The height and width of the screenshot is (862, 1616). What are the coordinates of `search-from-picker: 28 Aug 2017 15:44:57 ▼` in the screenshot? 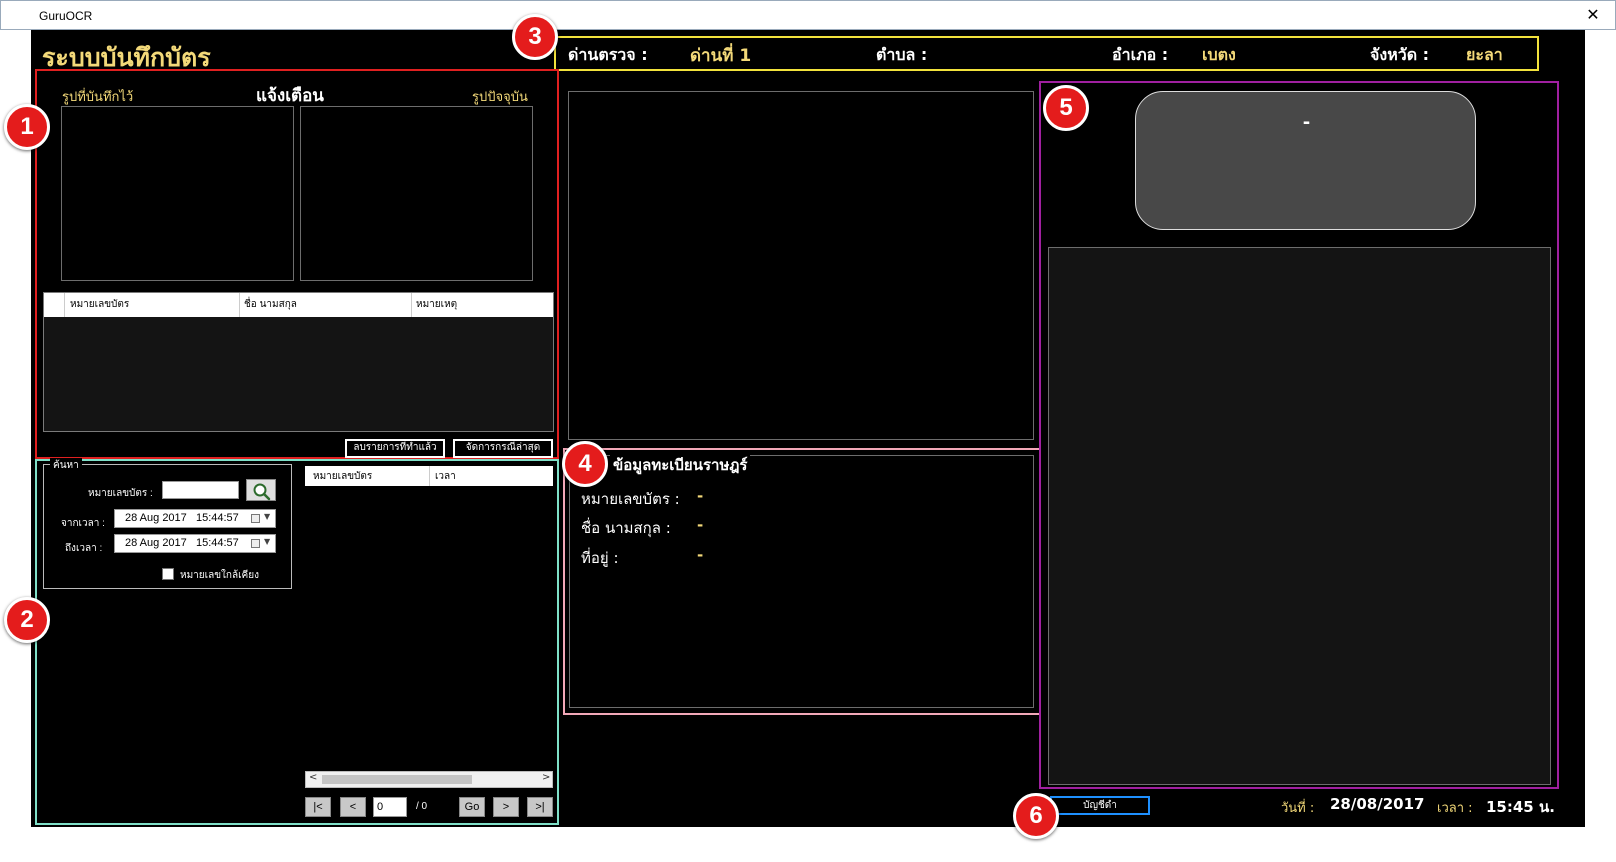 It's located at (195, 518).